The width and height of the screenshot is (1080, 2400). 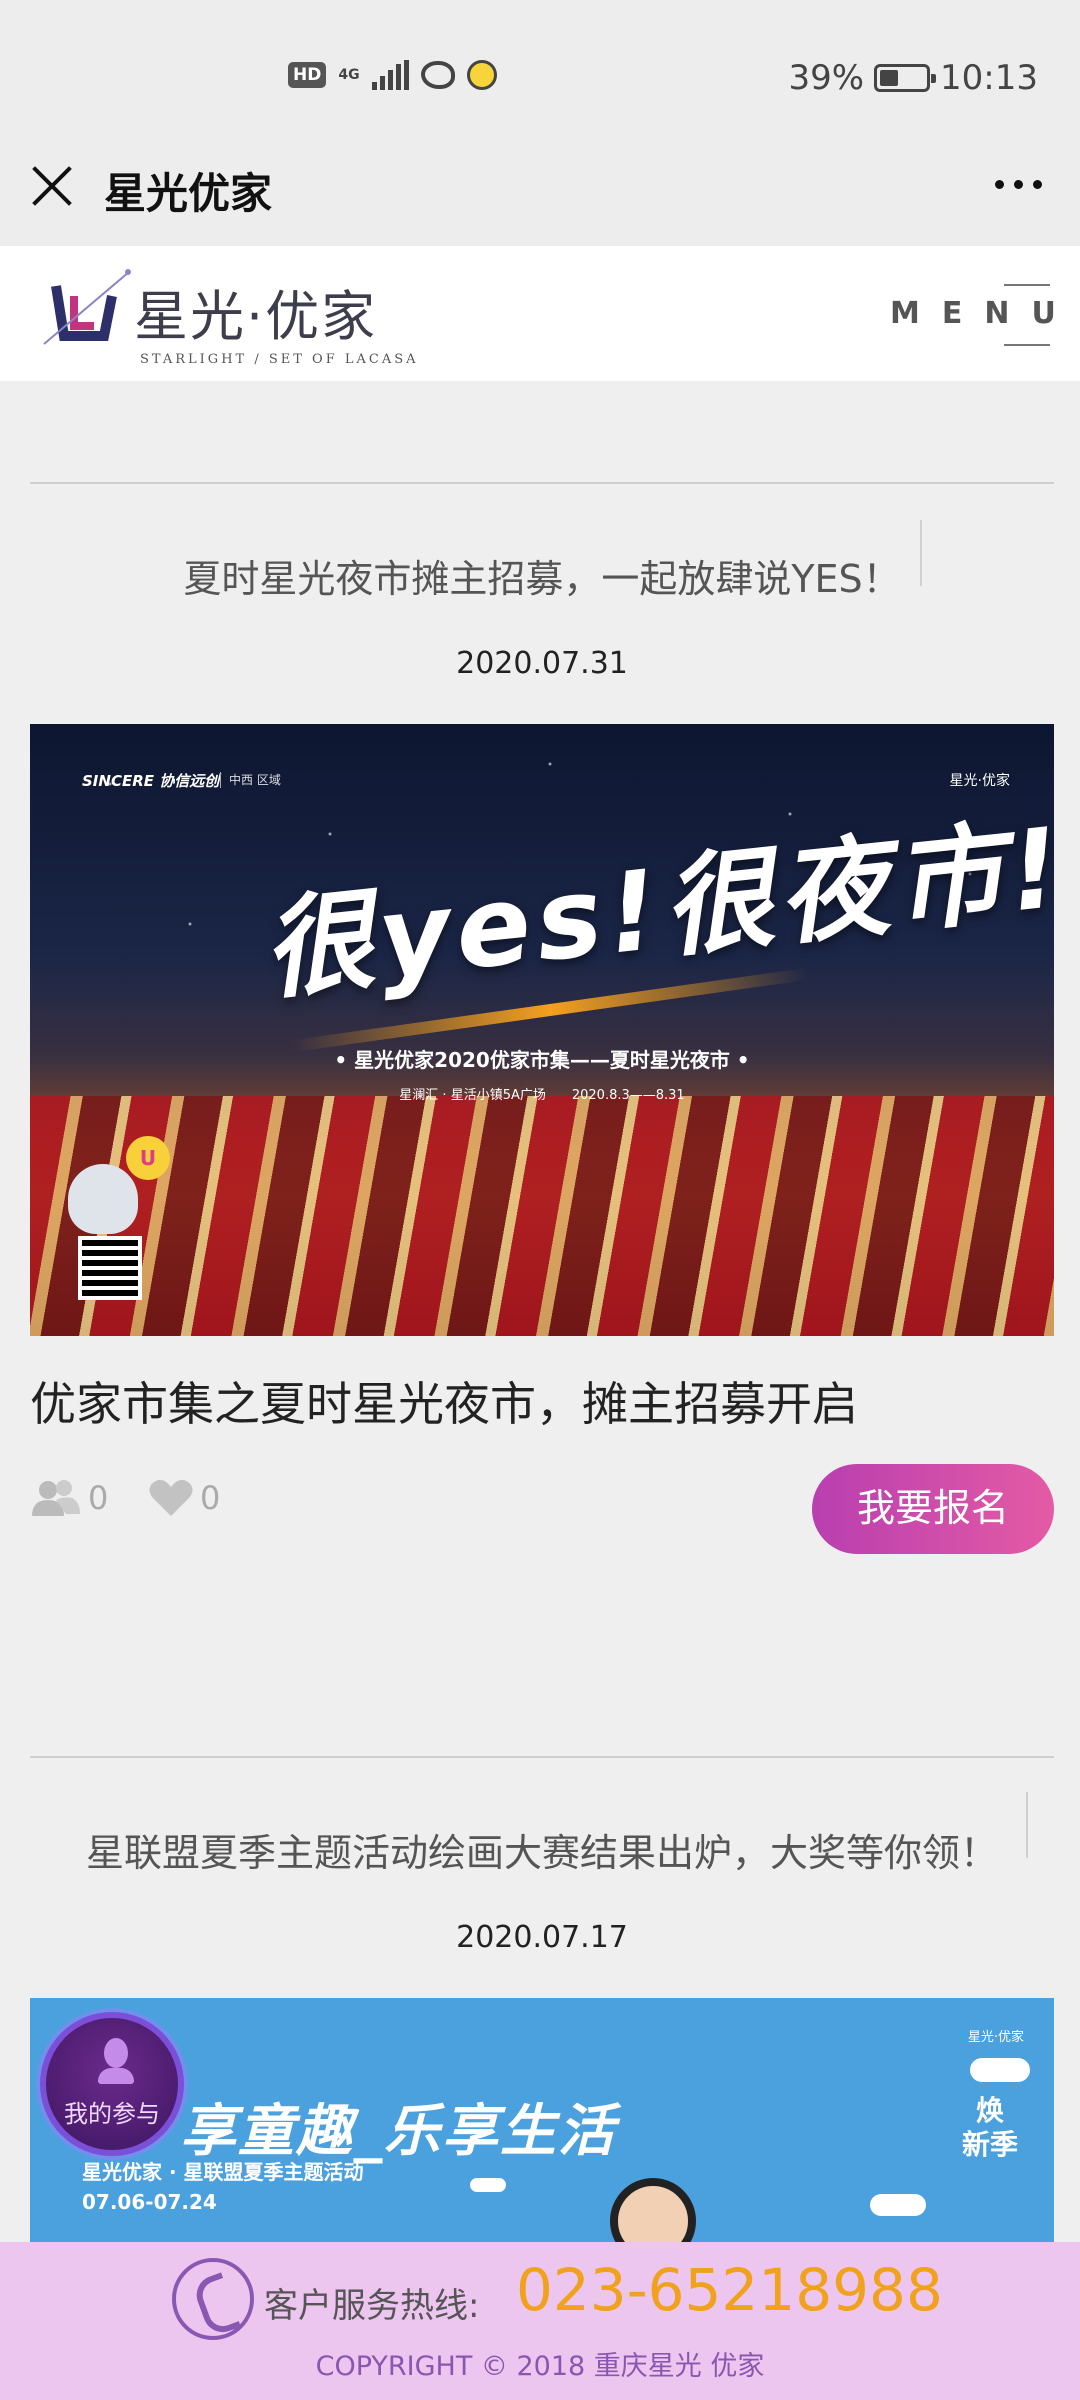 What do you see at coordinates (973, 315) in the screenshot?
I see `menu-button: MENU` at bounding box center [973, 315].